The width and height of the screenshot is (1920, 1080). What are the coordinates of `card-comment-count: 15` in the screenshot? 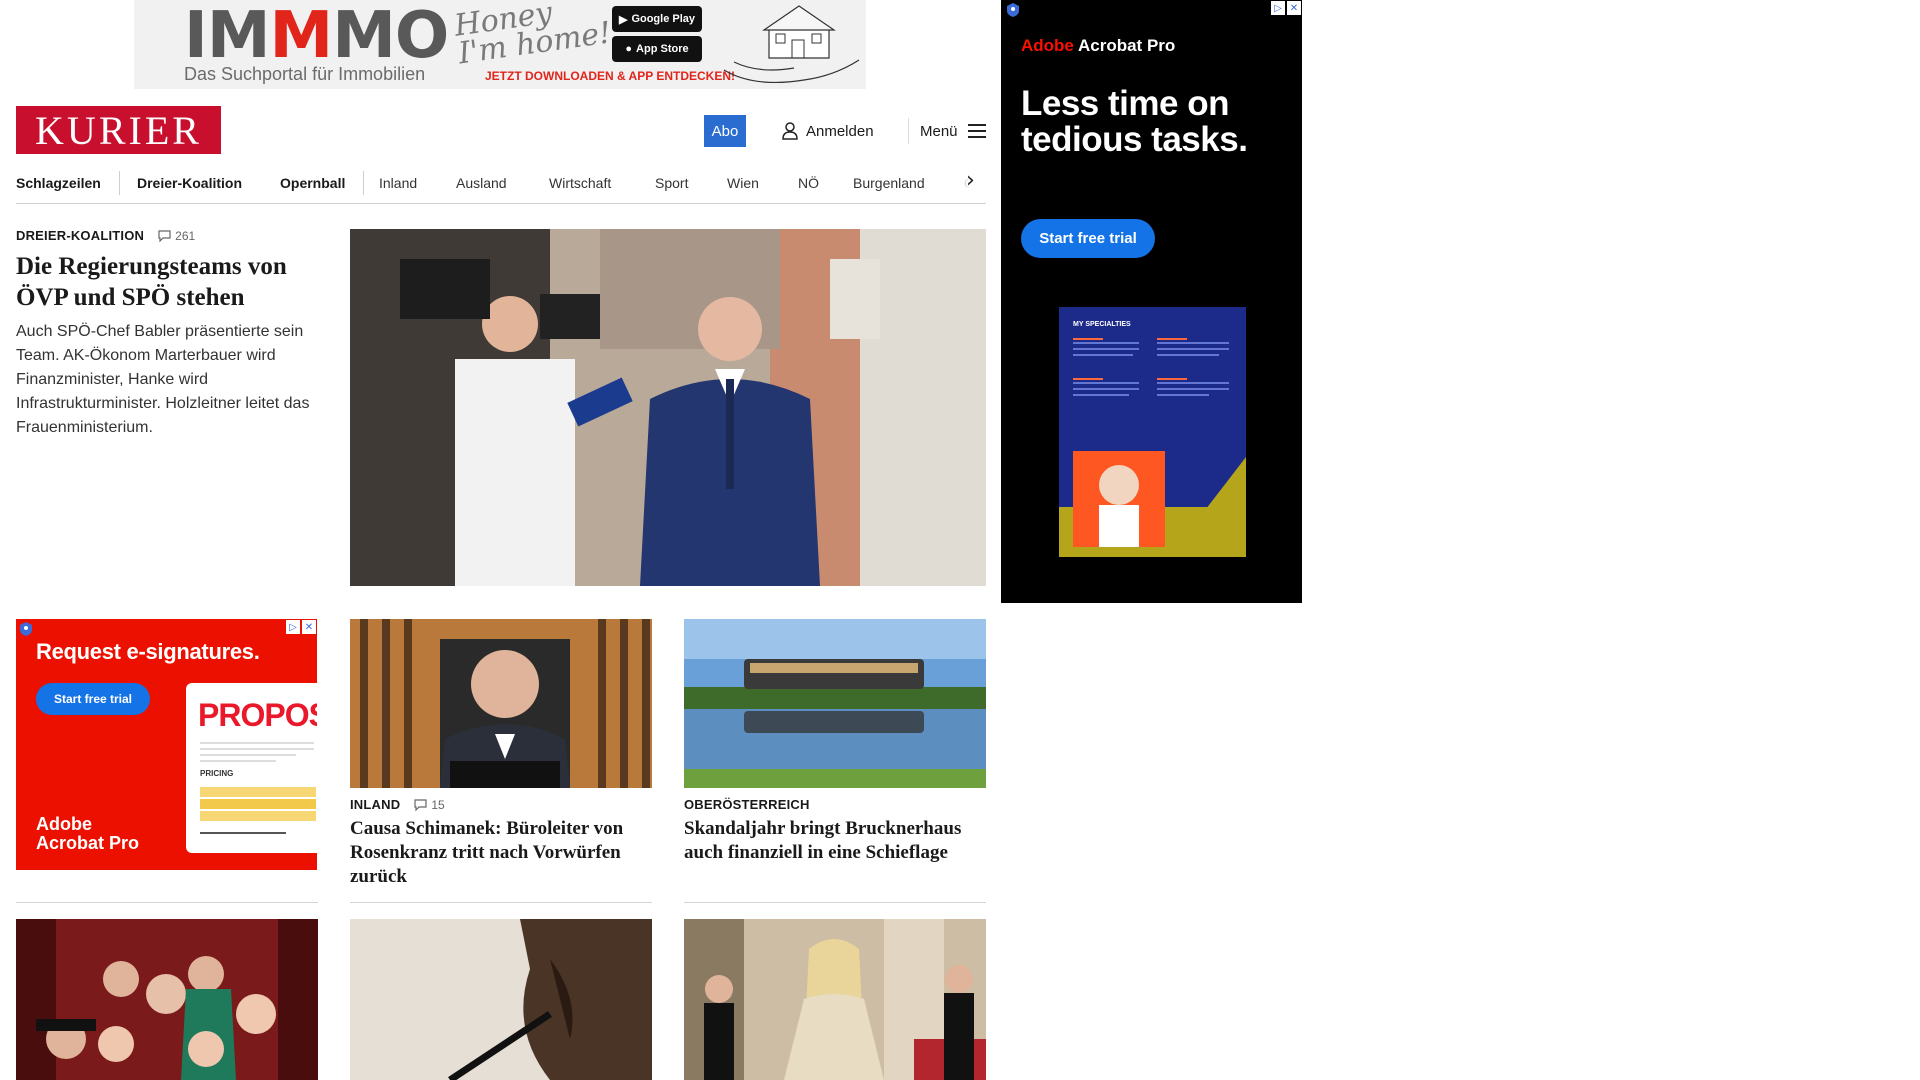 It's located at (429, 804).